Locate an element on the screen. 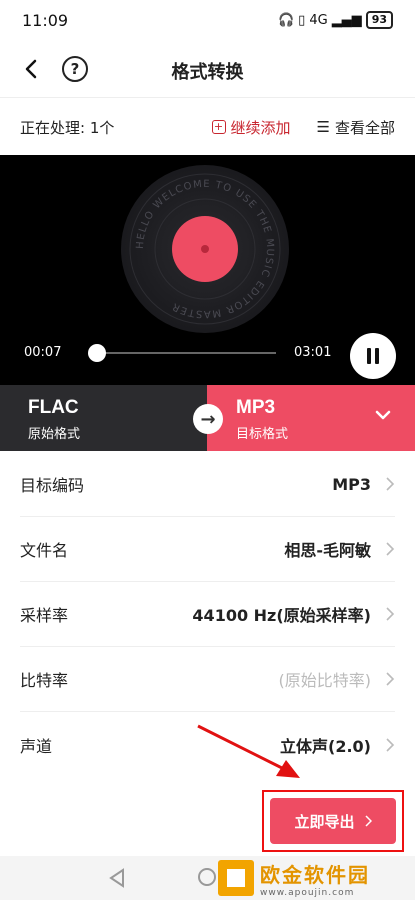  vinyl-label is located at coordinates (205, 249).